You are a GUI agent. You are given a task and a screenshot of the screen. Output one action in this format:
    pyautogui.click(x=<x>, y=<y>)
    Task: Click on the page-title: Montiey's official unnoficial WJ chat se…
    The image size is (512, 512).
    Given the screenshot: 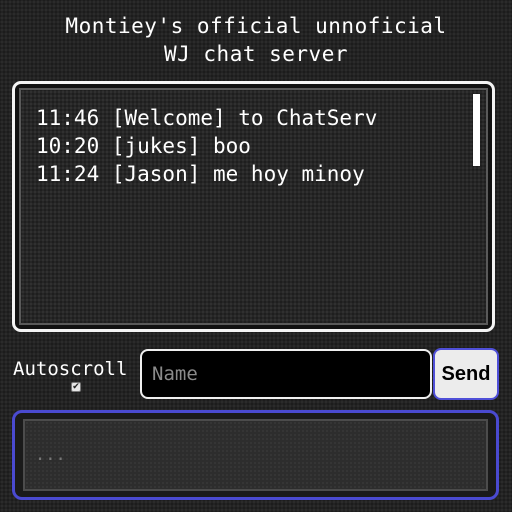 What is the action you would take?
    pyautogui.click(x=256, y=40)
    